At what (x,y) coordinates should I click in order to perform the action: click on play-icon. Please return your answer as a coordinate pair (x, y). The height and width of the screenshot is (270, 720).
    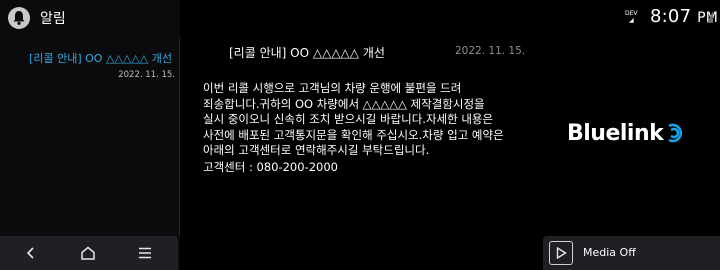
    Looking at the image, I should click on (561, 253).